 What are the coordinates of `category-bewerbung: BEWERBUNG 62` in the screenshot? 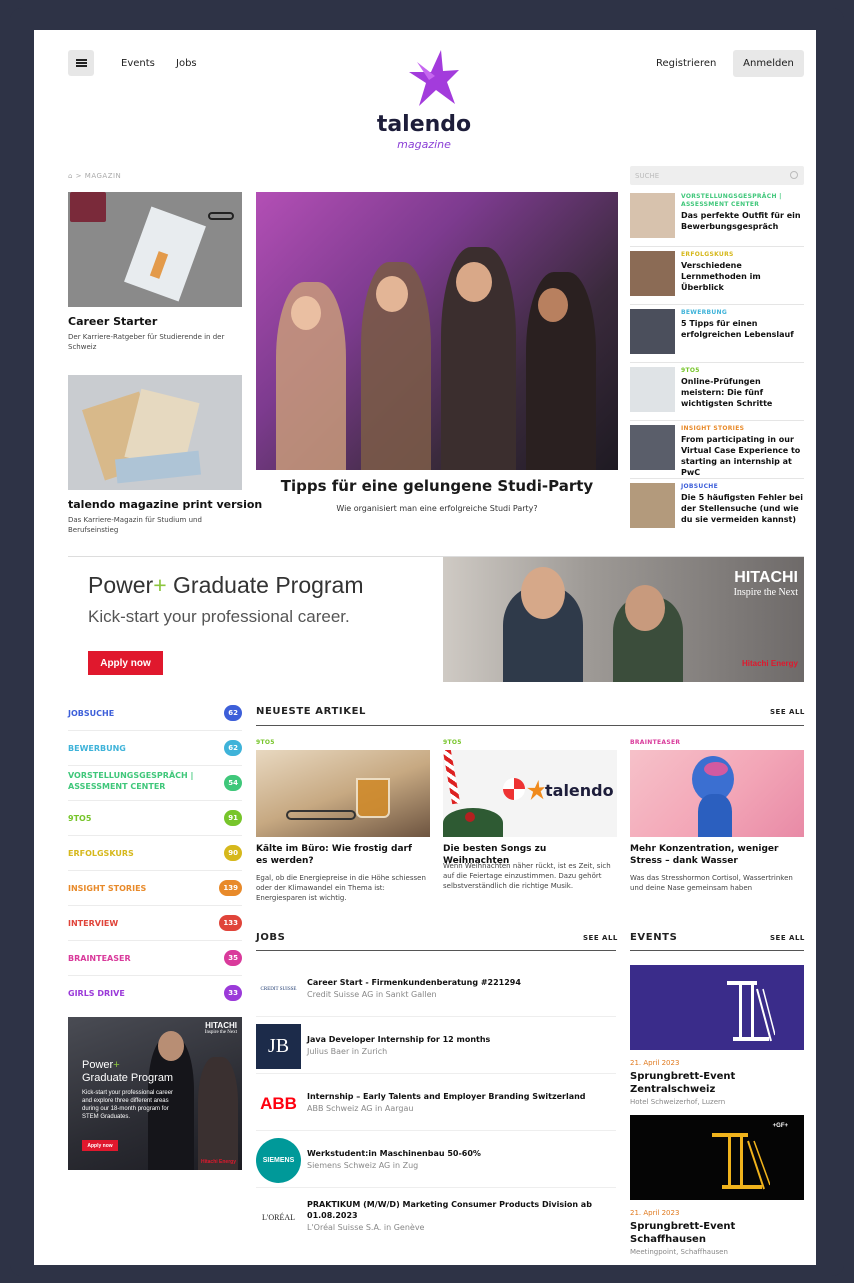 It's located at (155, 748).